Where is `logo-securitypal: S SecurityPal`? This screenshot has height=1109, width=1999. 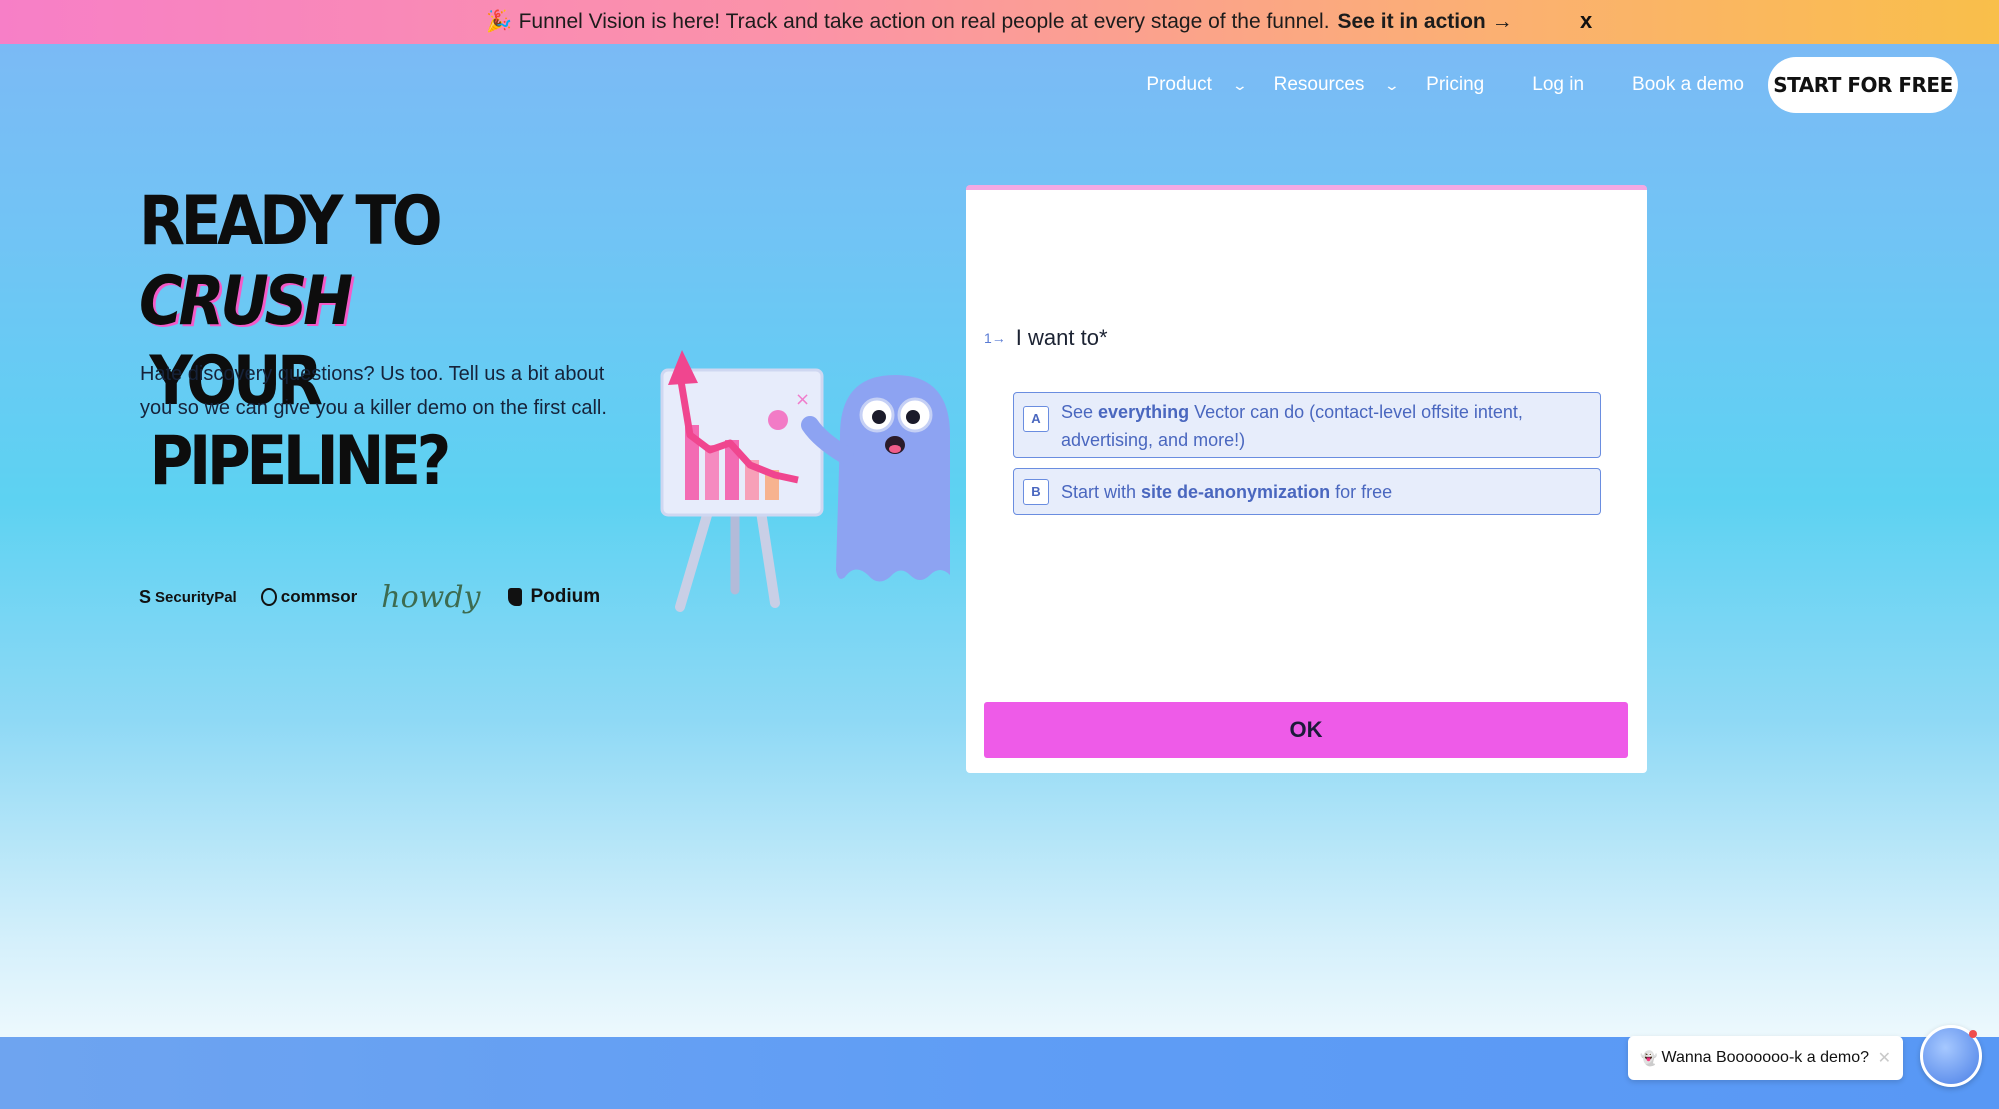
logo-securitypal: S SecurityPal is located at coordinates (188, 597).